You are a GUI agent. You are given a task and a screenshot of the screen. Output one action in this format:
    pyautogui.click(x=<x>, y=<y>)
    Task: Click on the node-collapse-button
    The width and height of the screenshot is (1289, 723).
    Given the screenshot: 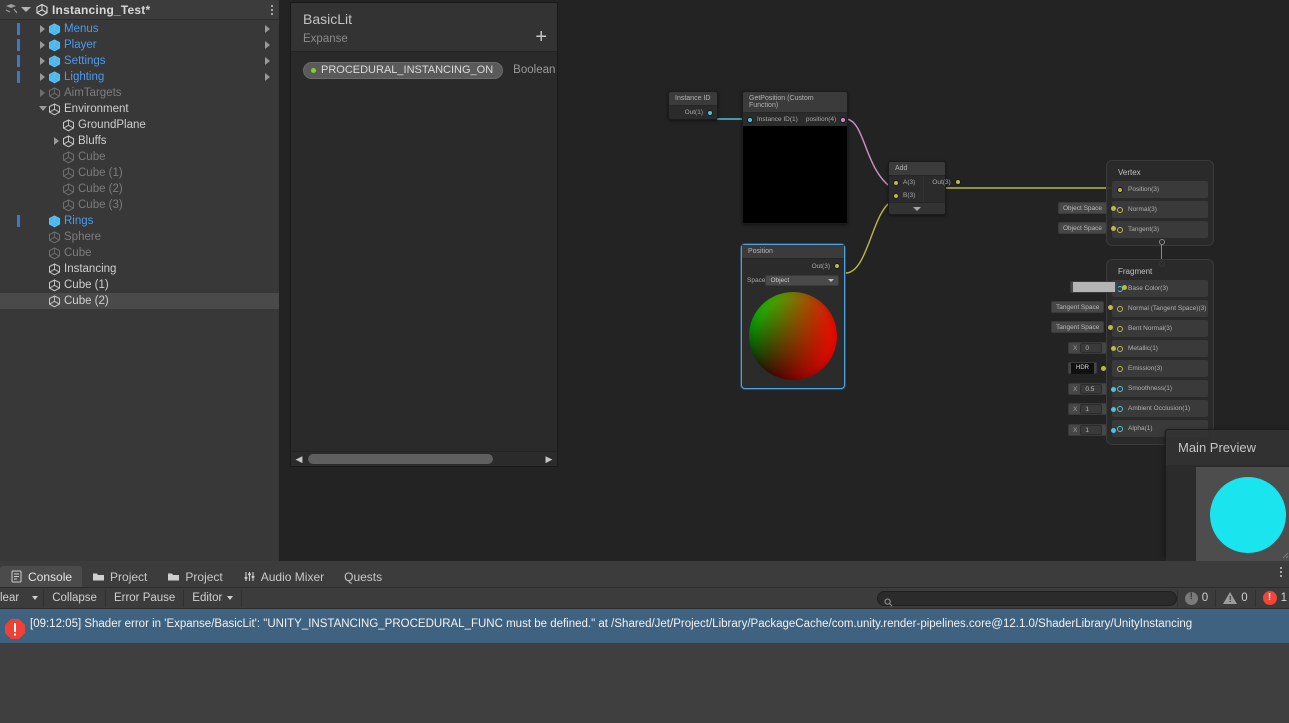 What is the action you would take?
    pyautogui.click(x=917, y=208)
    